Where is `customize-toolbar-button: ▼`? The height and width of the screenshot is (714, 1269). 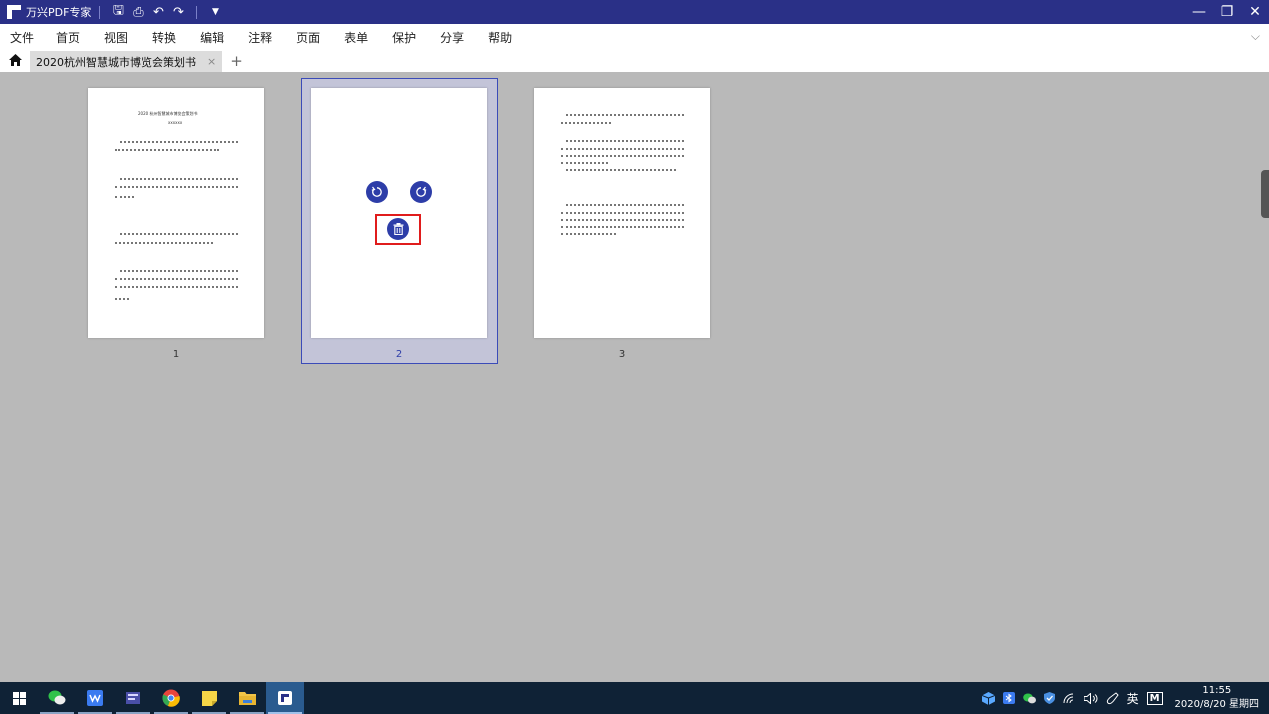
customize-toolbar-button: ▼ is located at coordinates (215, 12).